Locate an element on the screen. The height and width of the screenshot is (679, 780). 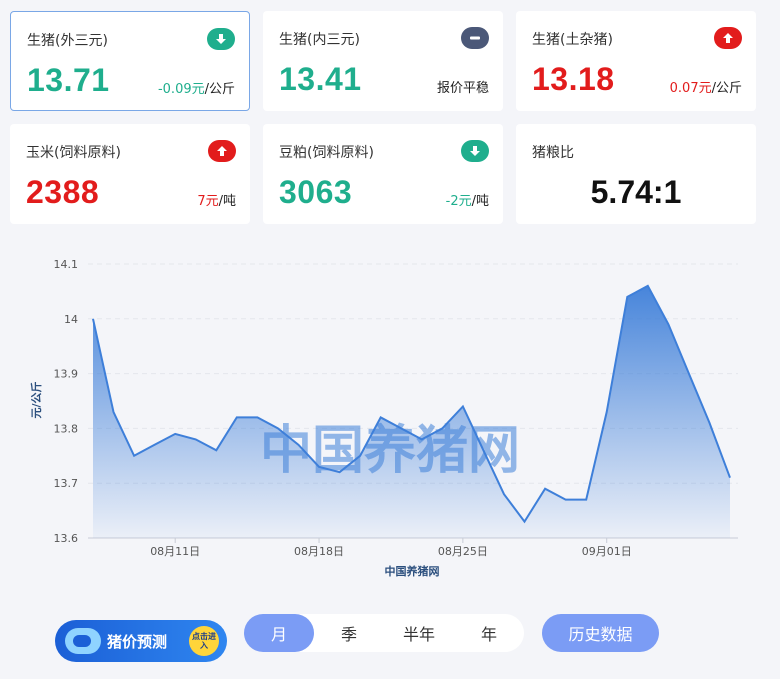
y-tick-label: 13.8 is located at coordinates (66, 428).